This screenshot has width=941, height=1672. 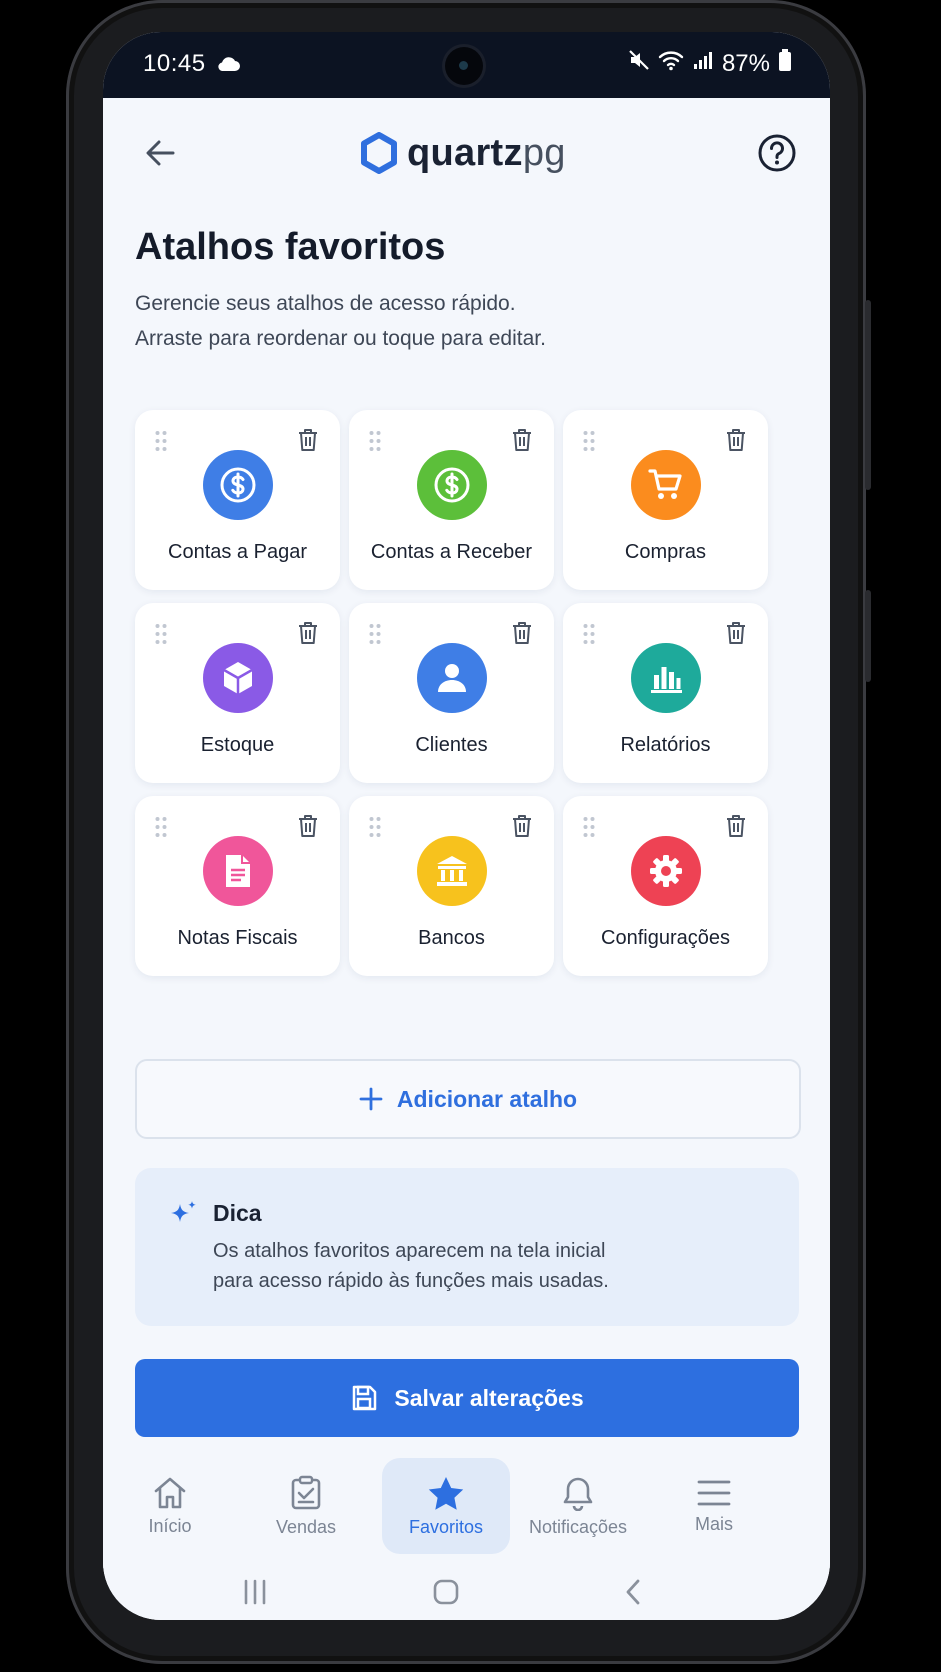 I want to click on top-bar: quartzpg, so click(x=466, y=153).